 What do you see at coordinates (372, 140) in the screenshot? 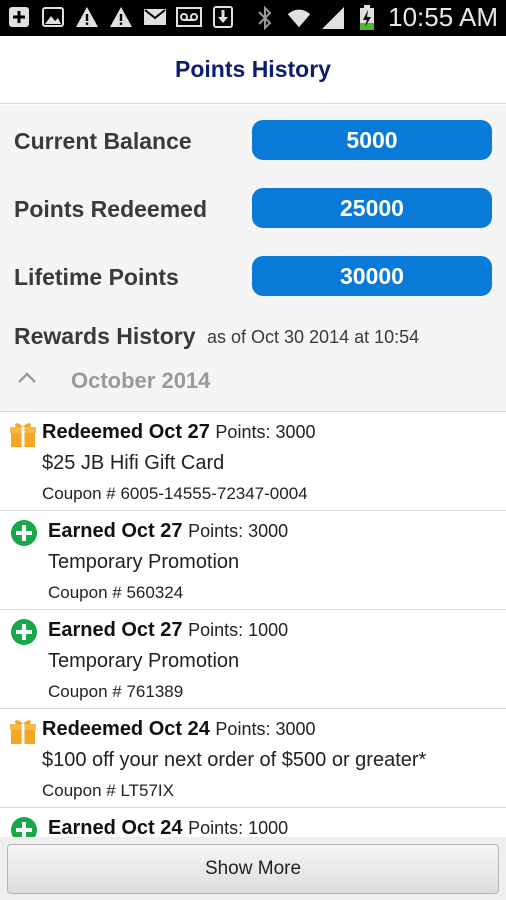
I see `current-balance-value: 5000` at bounding box center [372, 140].